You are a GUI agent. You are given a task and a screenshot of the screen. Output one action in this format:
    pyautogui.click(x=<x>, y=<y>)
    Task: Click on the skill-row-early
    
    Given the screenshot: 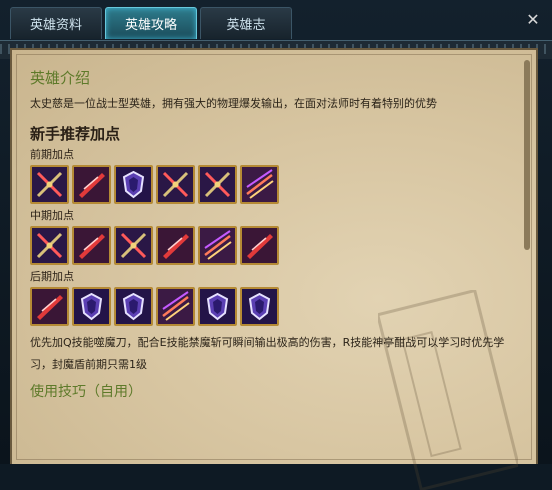 What is the action you would take?
    pyautogui.click(x=275, y=184)
    